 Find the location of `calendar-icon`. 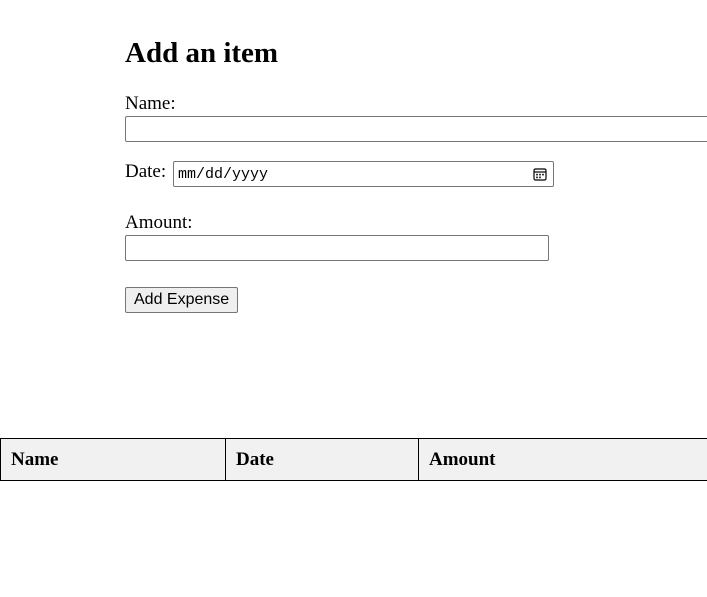

calendar-icon is located at coordinates (540, 174).